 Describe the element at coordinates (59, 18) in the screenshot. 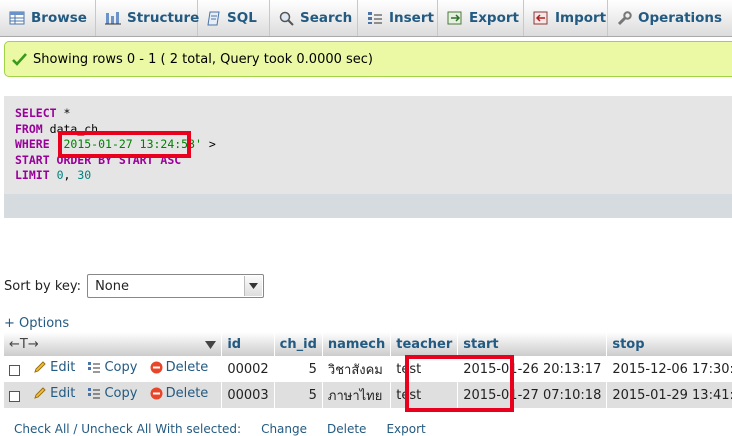

I see `tab-label: Browse` at that location.